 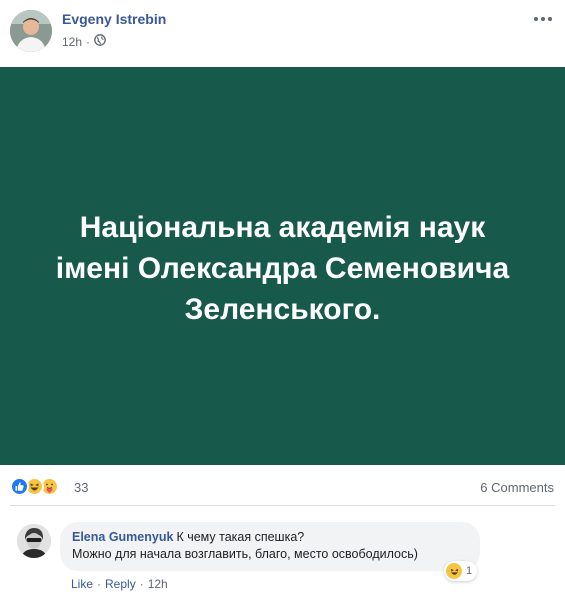 I want to click on like-icon, so click(x=19, y=486).